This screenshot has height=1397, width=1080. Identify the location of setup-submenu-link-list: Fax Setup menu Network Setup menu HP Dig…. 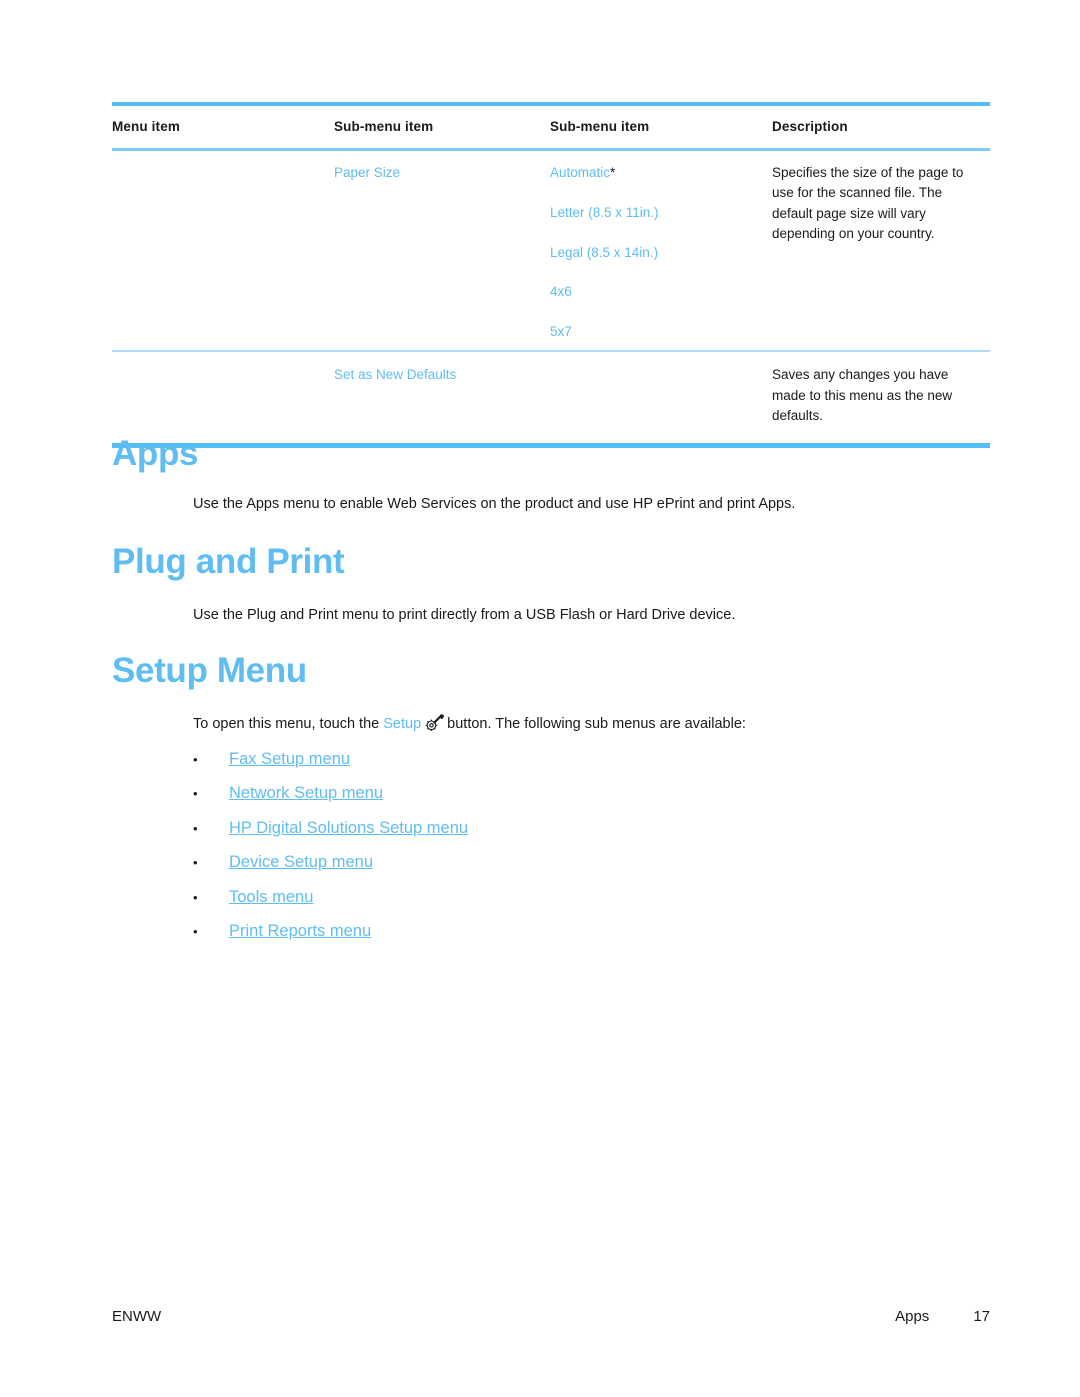
(543, 852).